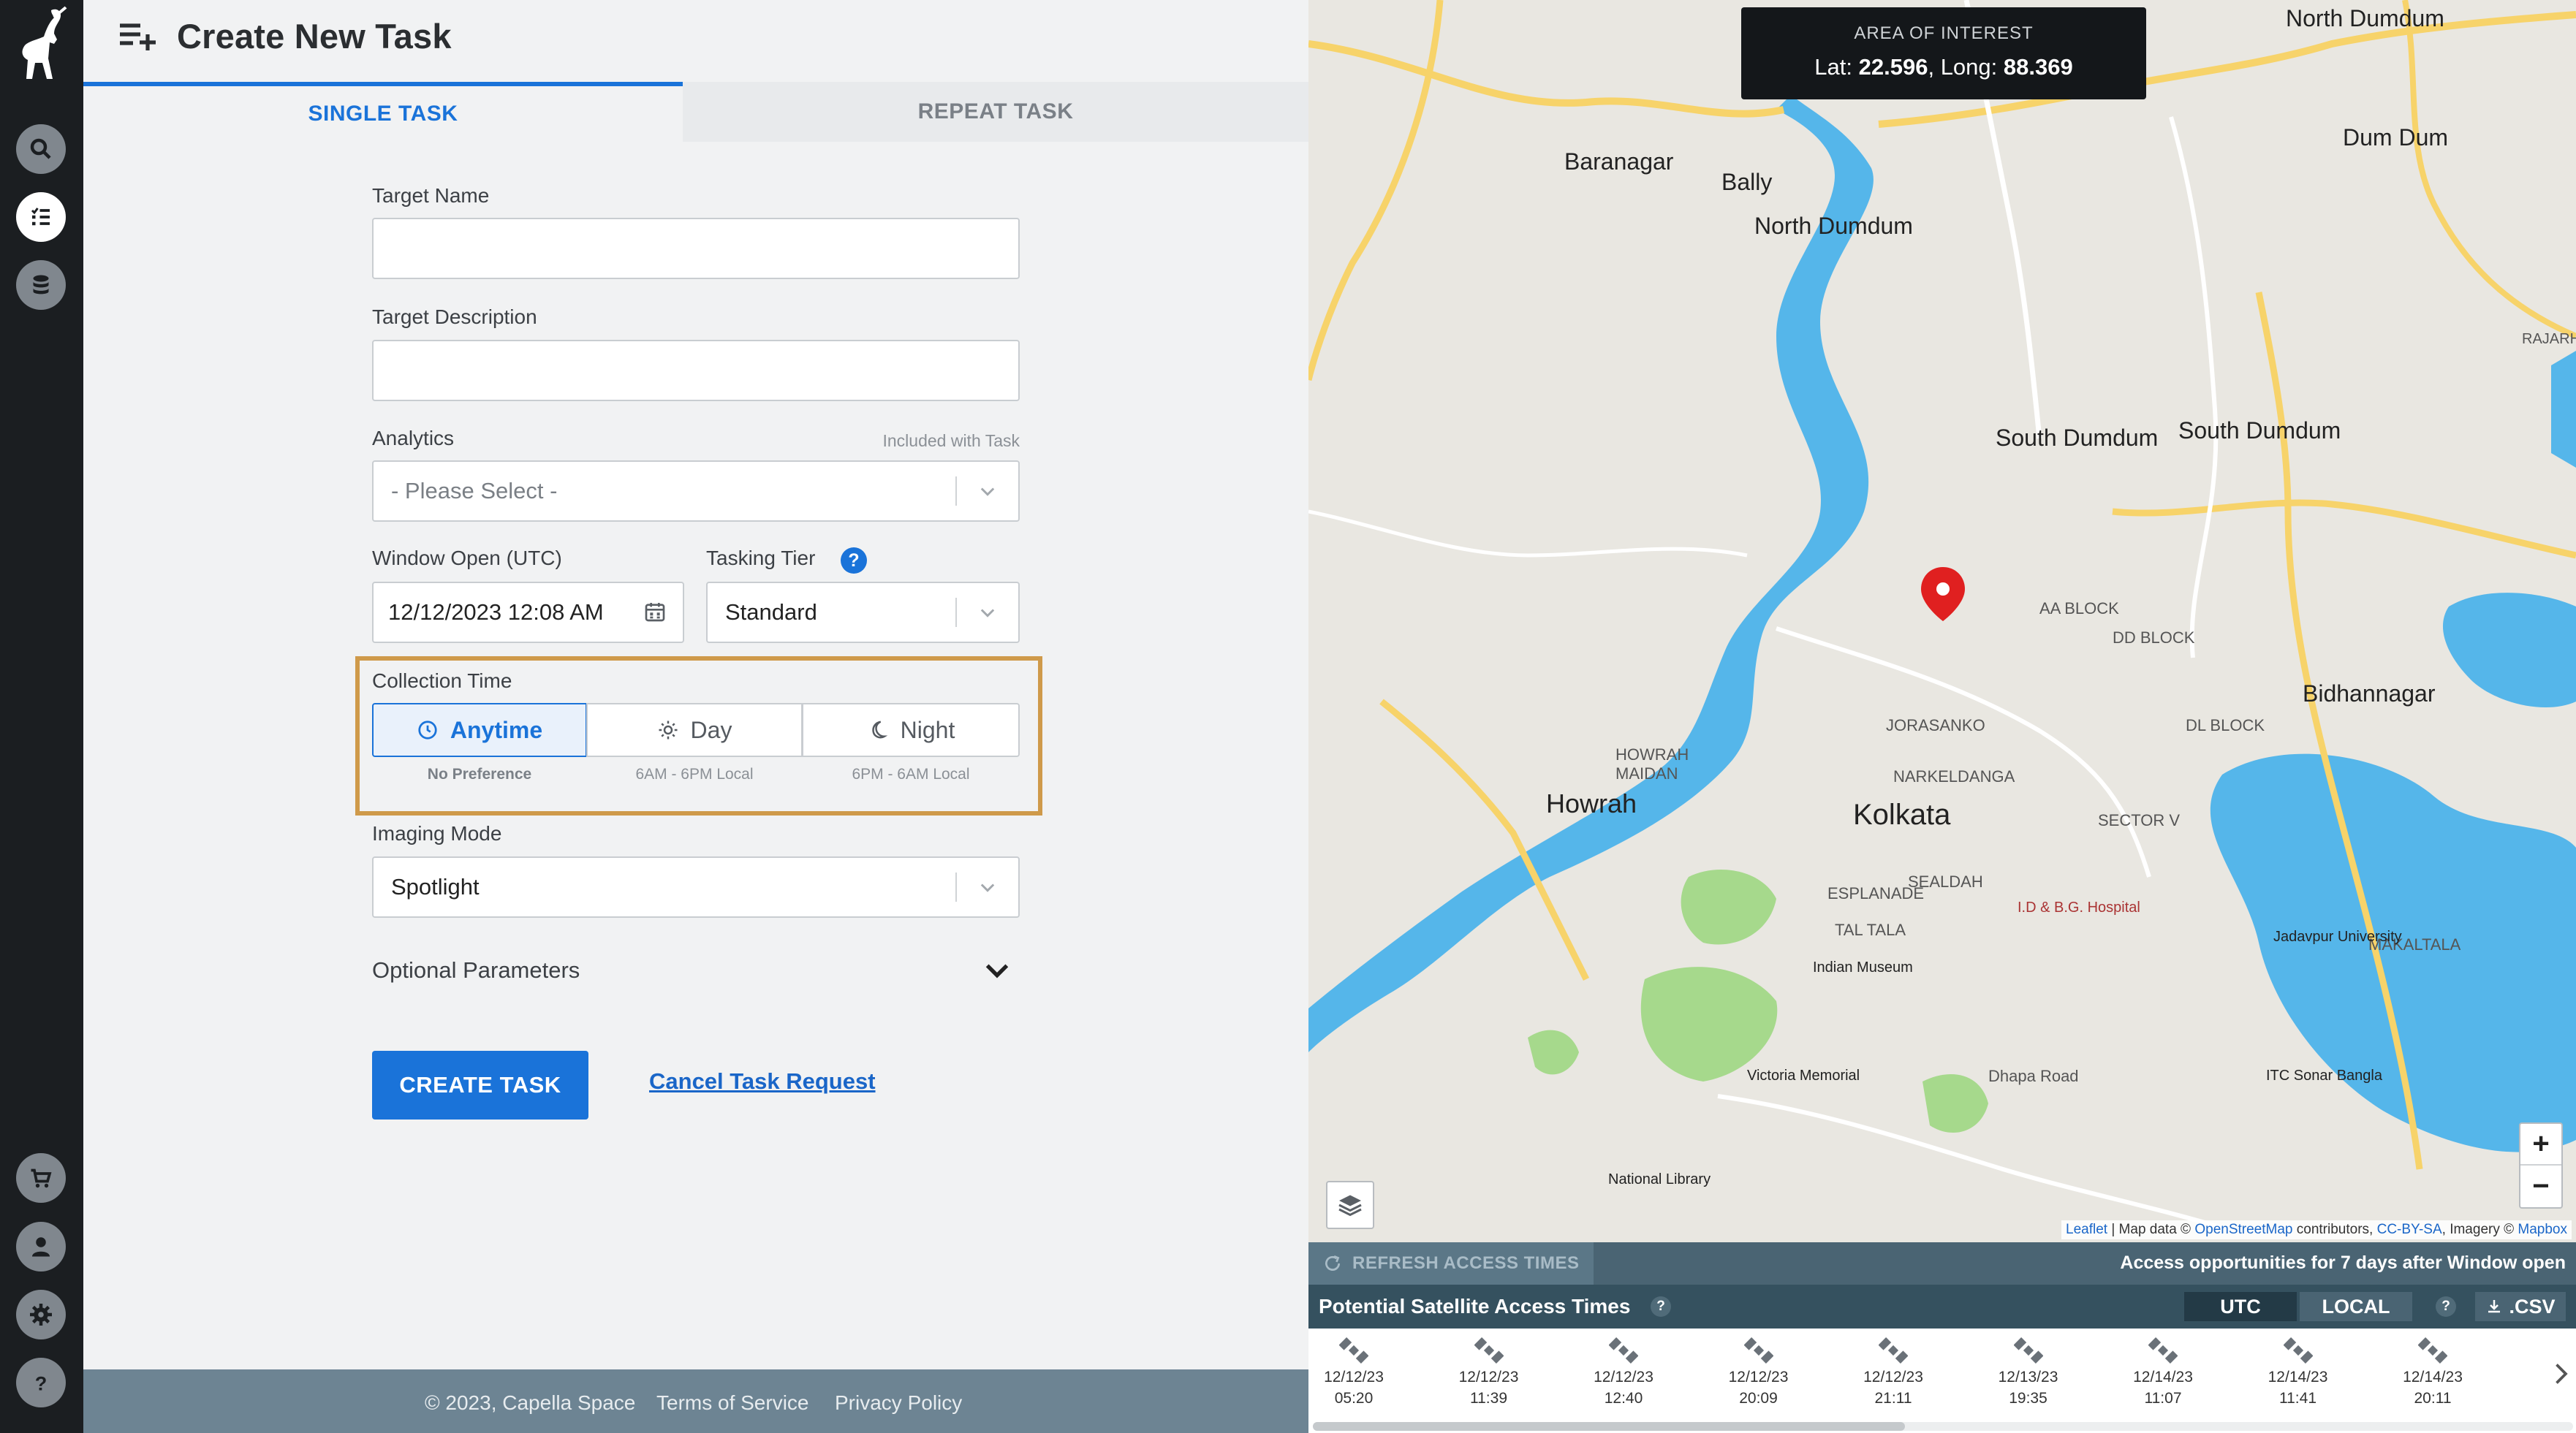 This screenshot has width=2576, height=1433. What do you see at coordinates (951, 440) in the screenshot?
I see `analytics-hint: Included with Task` at bounding box center [951, 440].